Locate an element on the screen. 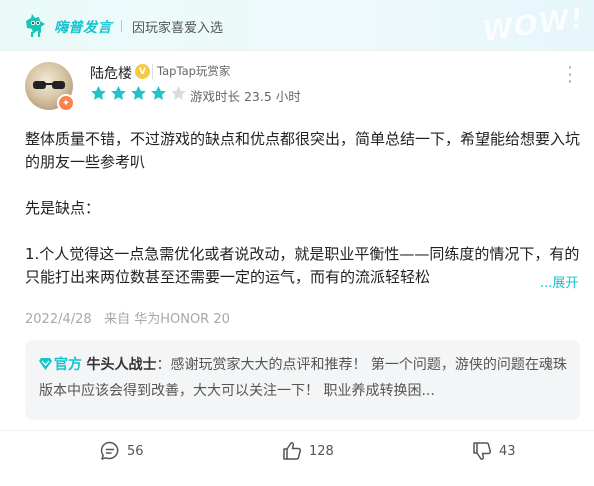 Image resolution: width=594 pixels, height=486 pixels. text-fade is located at coordinates (522, 281).